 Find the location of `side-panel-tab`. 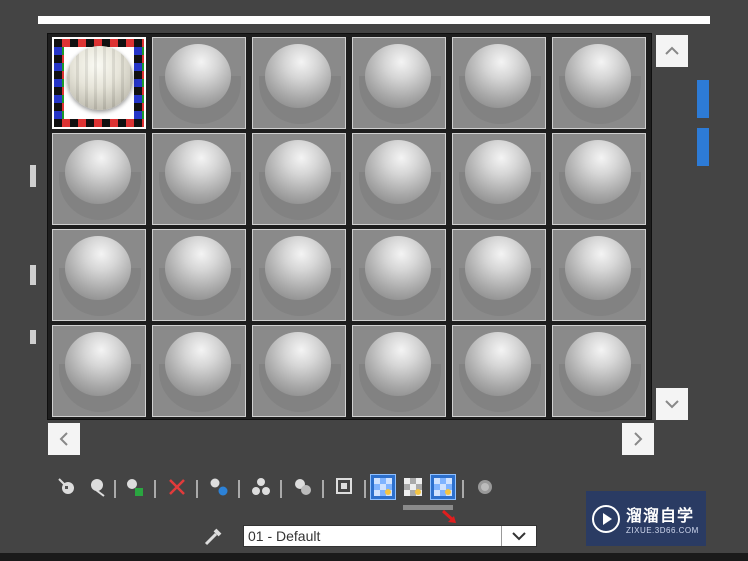

side-panel-tab is located at coordinates (703, 99).